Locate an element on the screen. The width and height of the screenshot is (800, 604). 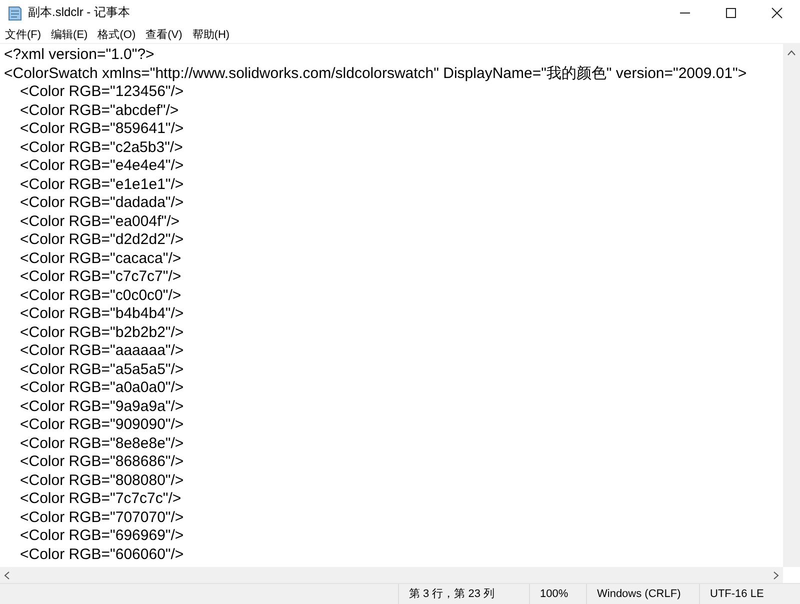
close-icon is located at coordinates (777, 12).